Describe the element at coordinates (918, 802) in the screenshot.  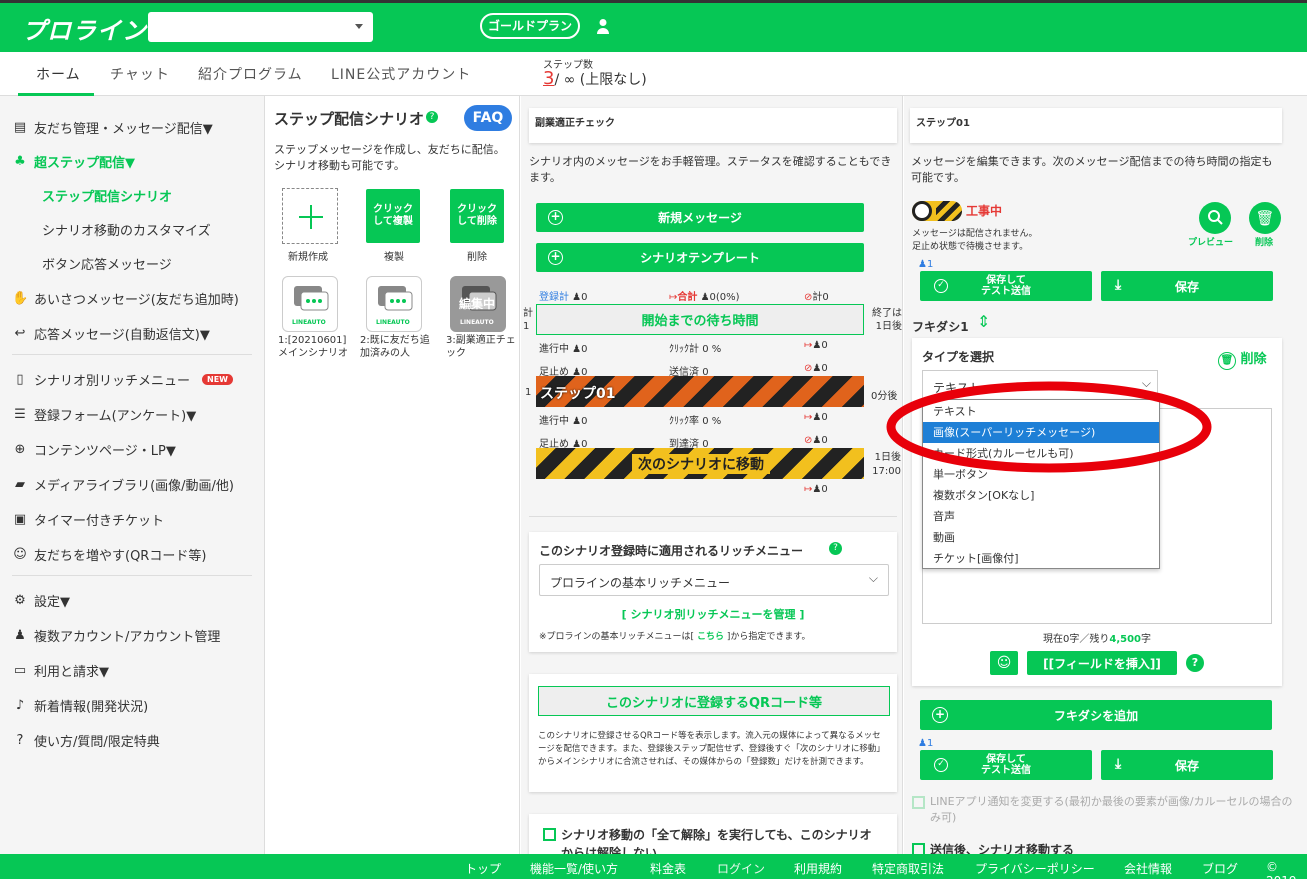
I see `notify-checkbox` at that location.